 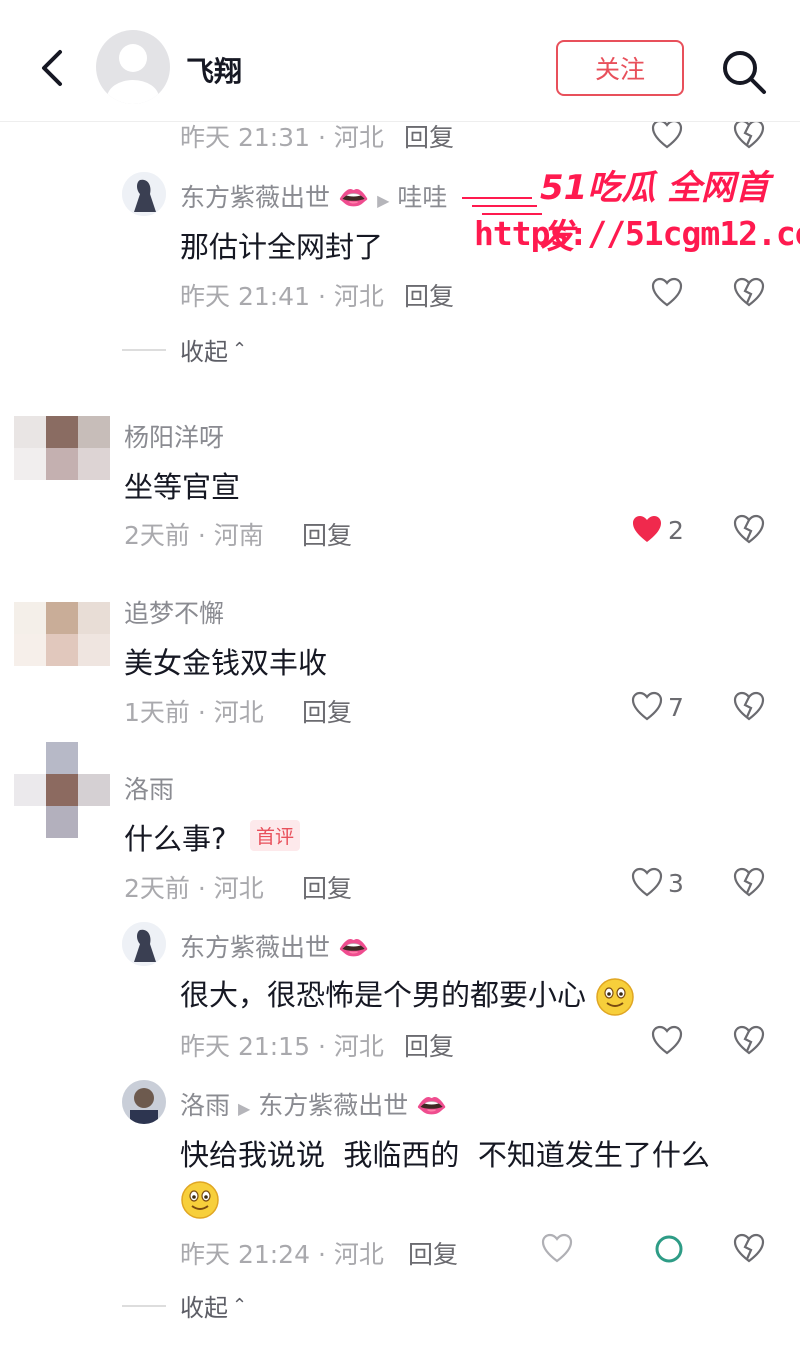 What do you see at coordinates (676, 530) in the screenshot?
I see `like-count: 2` at bounding box center [676, 530].